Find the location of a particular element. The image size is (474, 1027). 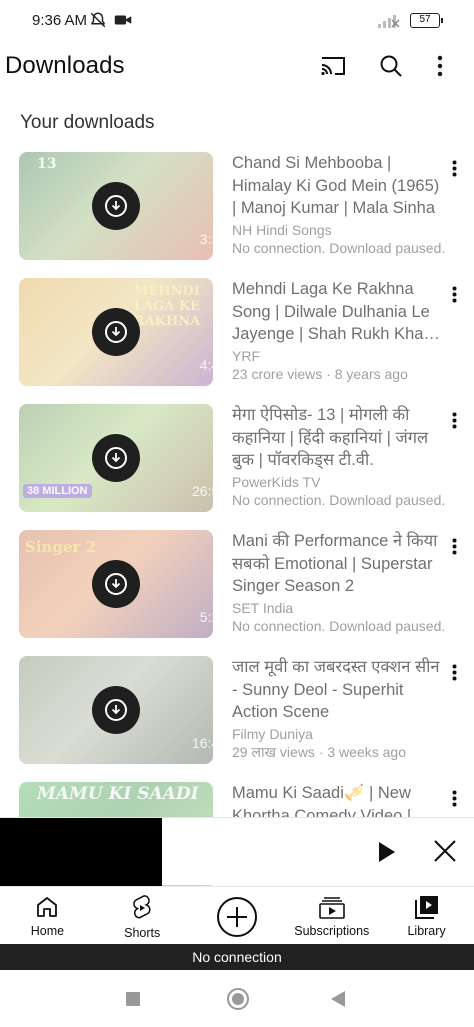

video-duration: 5:25 is located at coordinates (206, 617).